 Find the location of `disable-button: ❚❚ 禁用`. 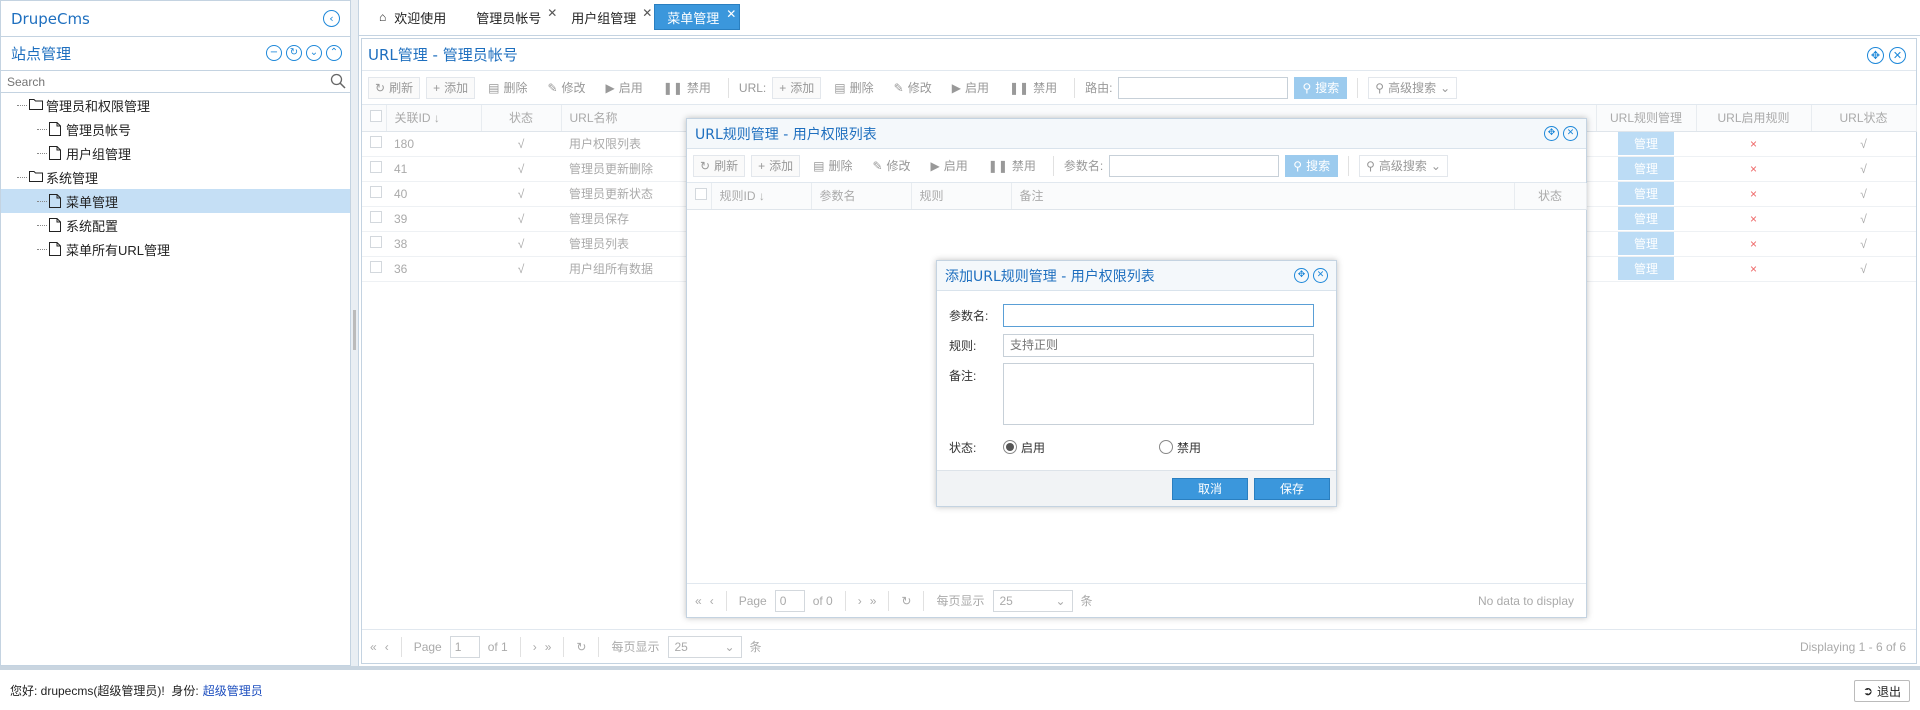

disable-button: ❚❚ 禁用 is located at coordinates (1012, 166).